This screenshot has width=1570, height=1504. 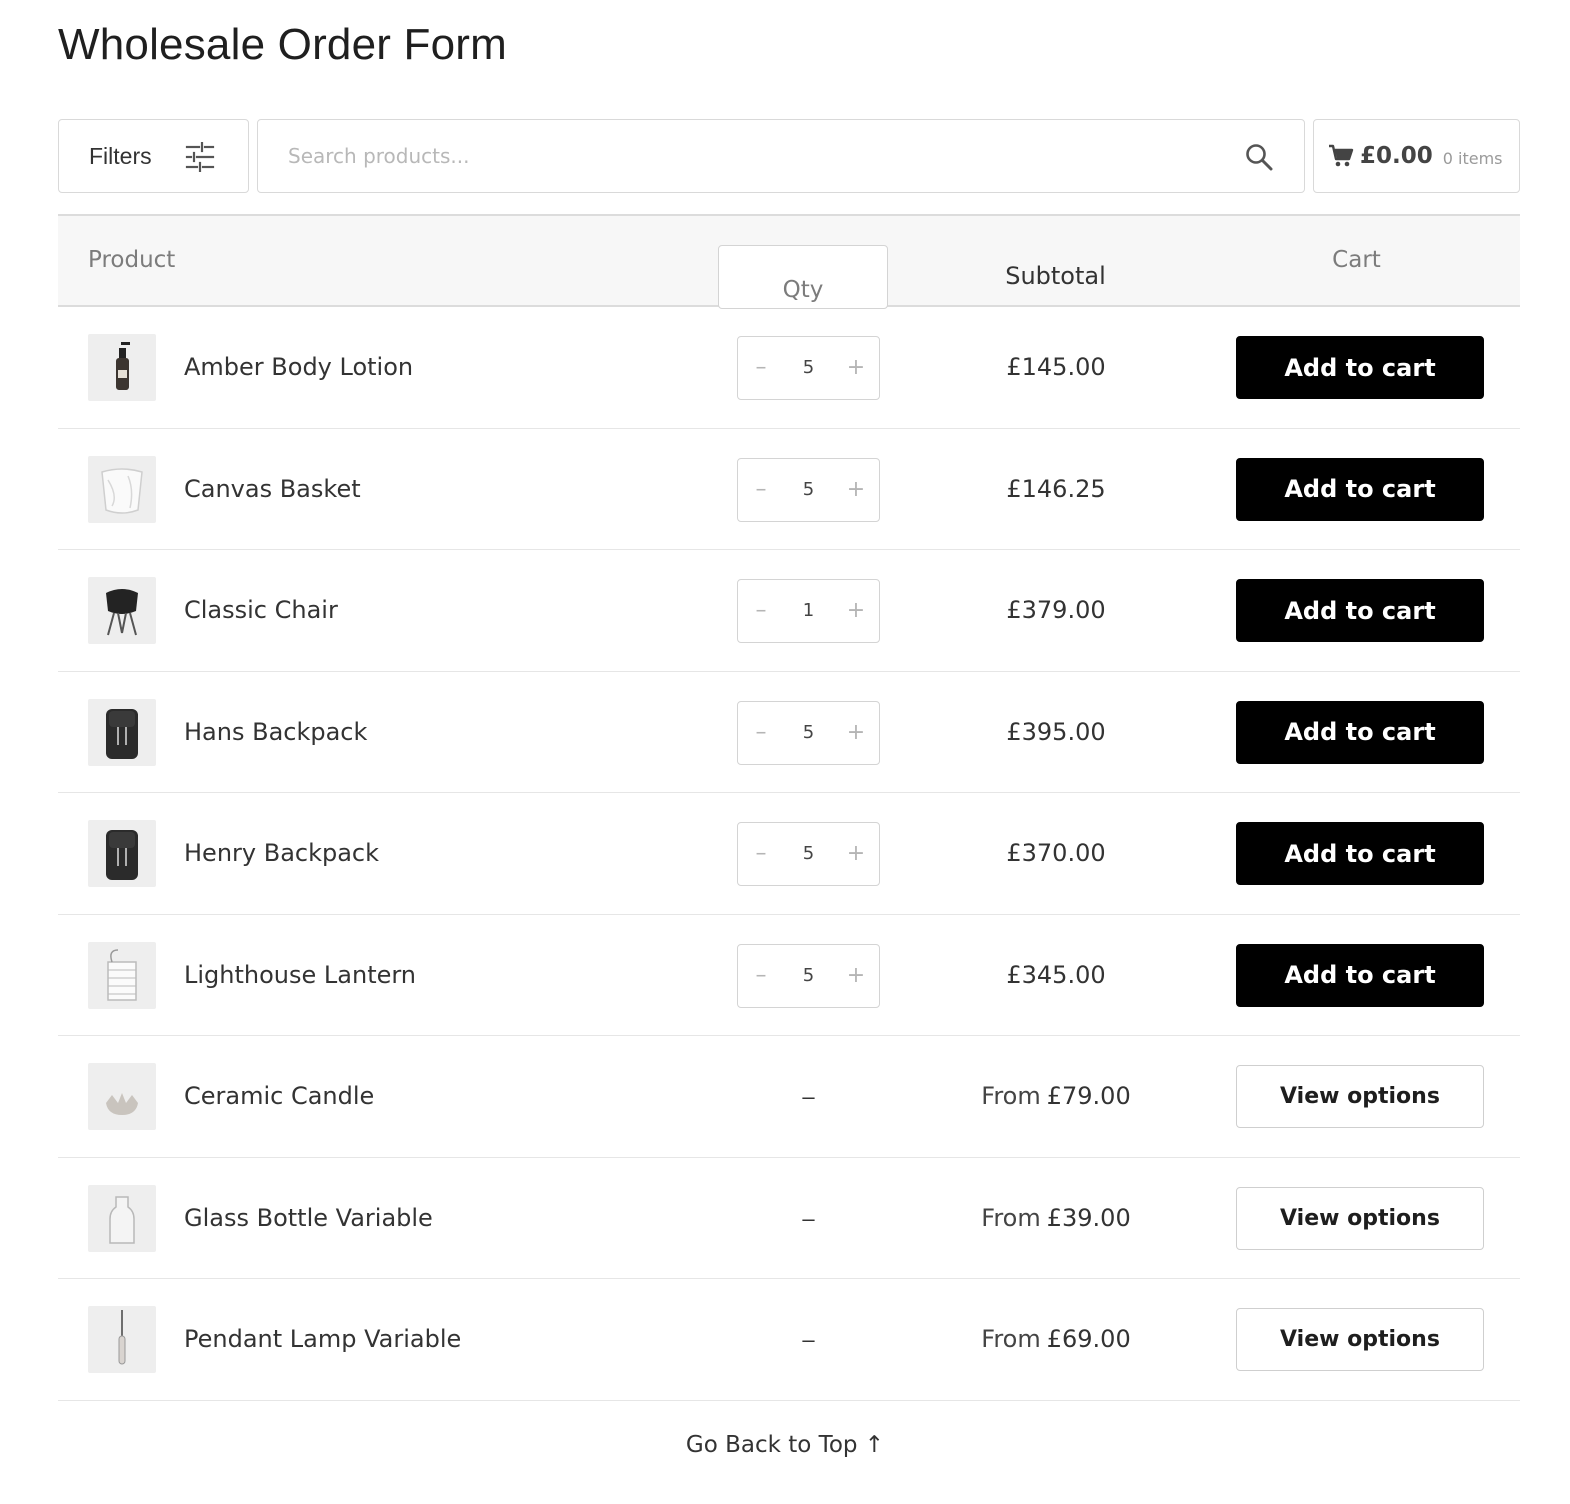 I want to click on table-row: Canvas Basket – 5 + £146.25 Add to cart, so click(x=789, y=489).